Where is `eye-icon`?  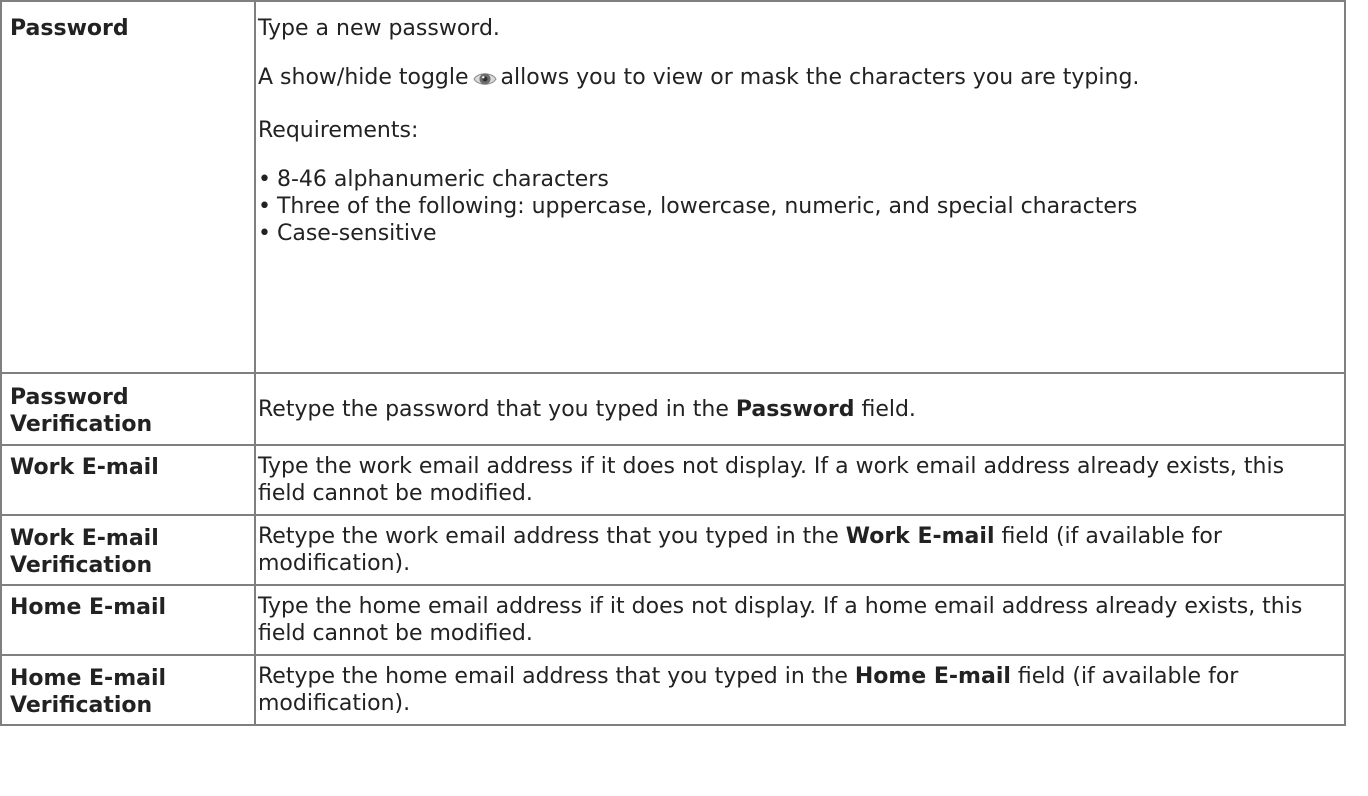
eye-icon is located at coordinates (484, 81).